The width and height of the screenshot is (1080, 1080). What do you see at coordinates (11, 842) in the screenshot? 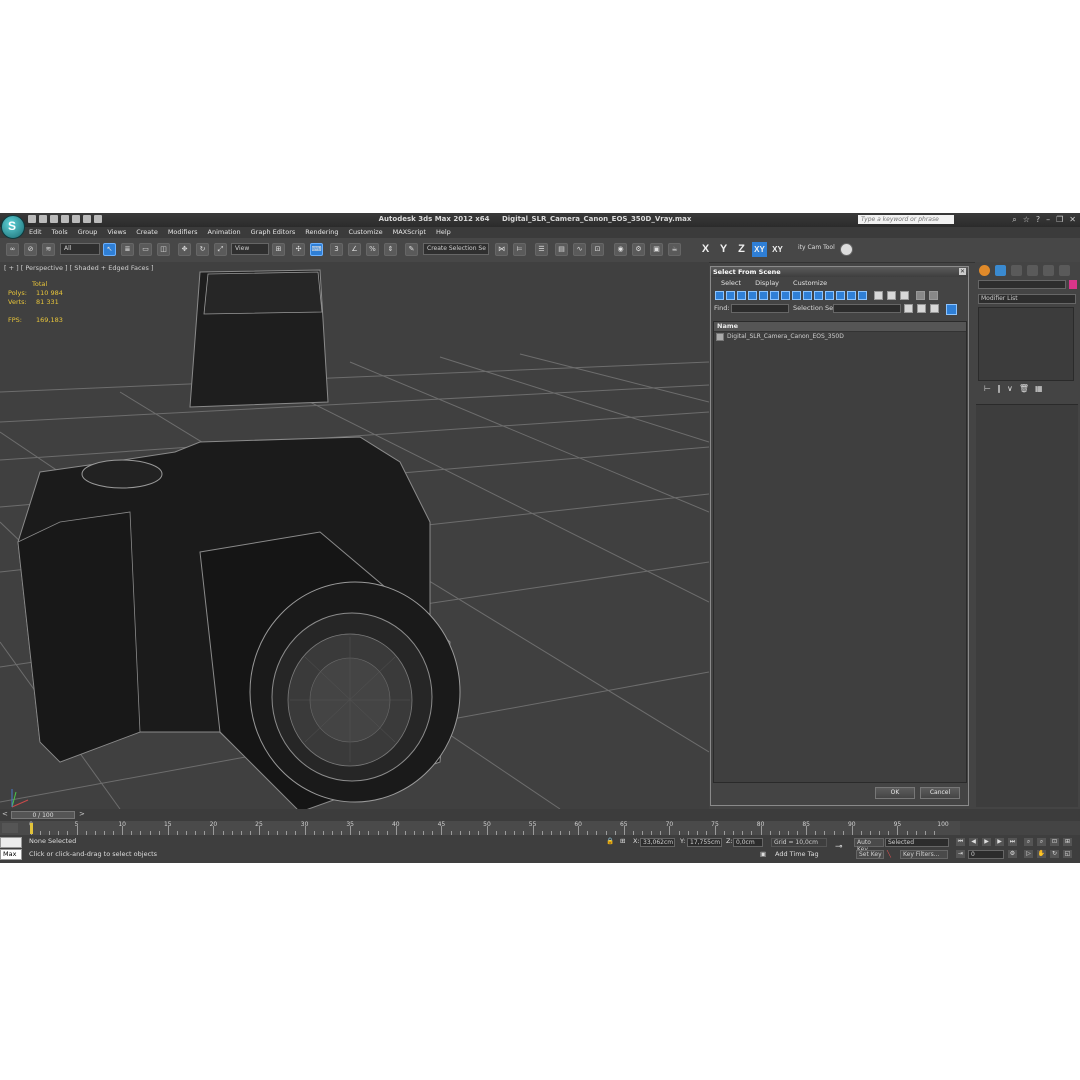
I see `maxscript-listener-output` at bounding box center [11, 842].